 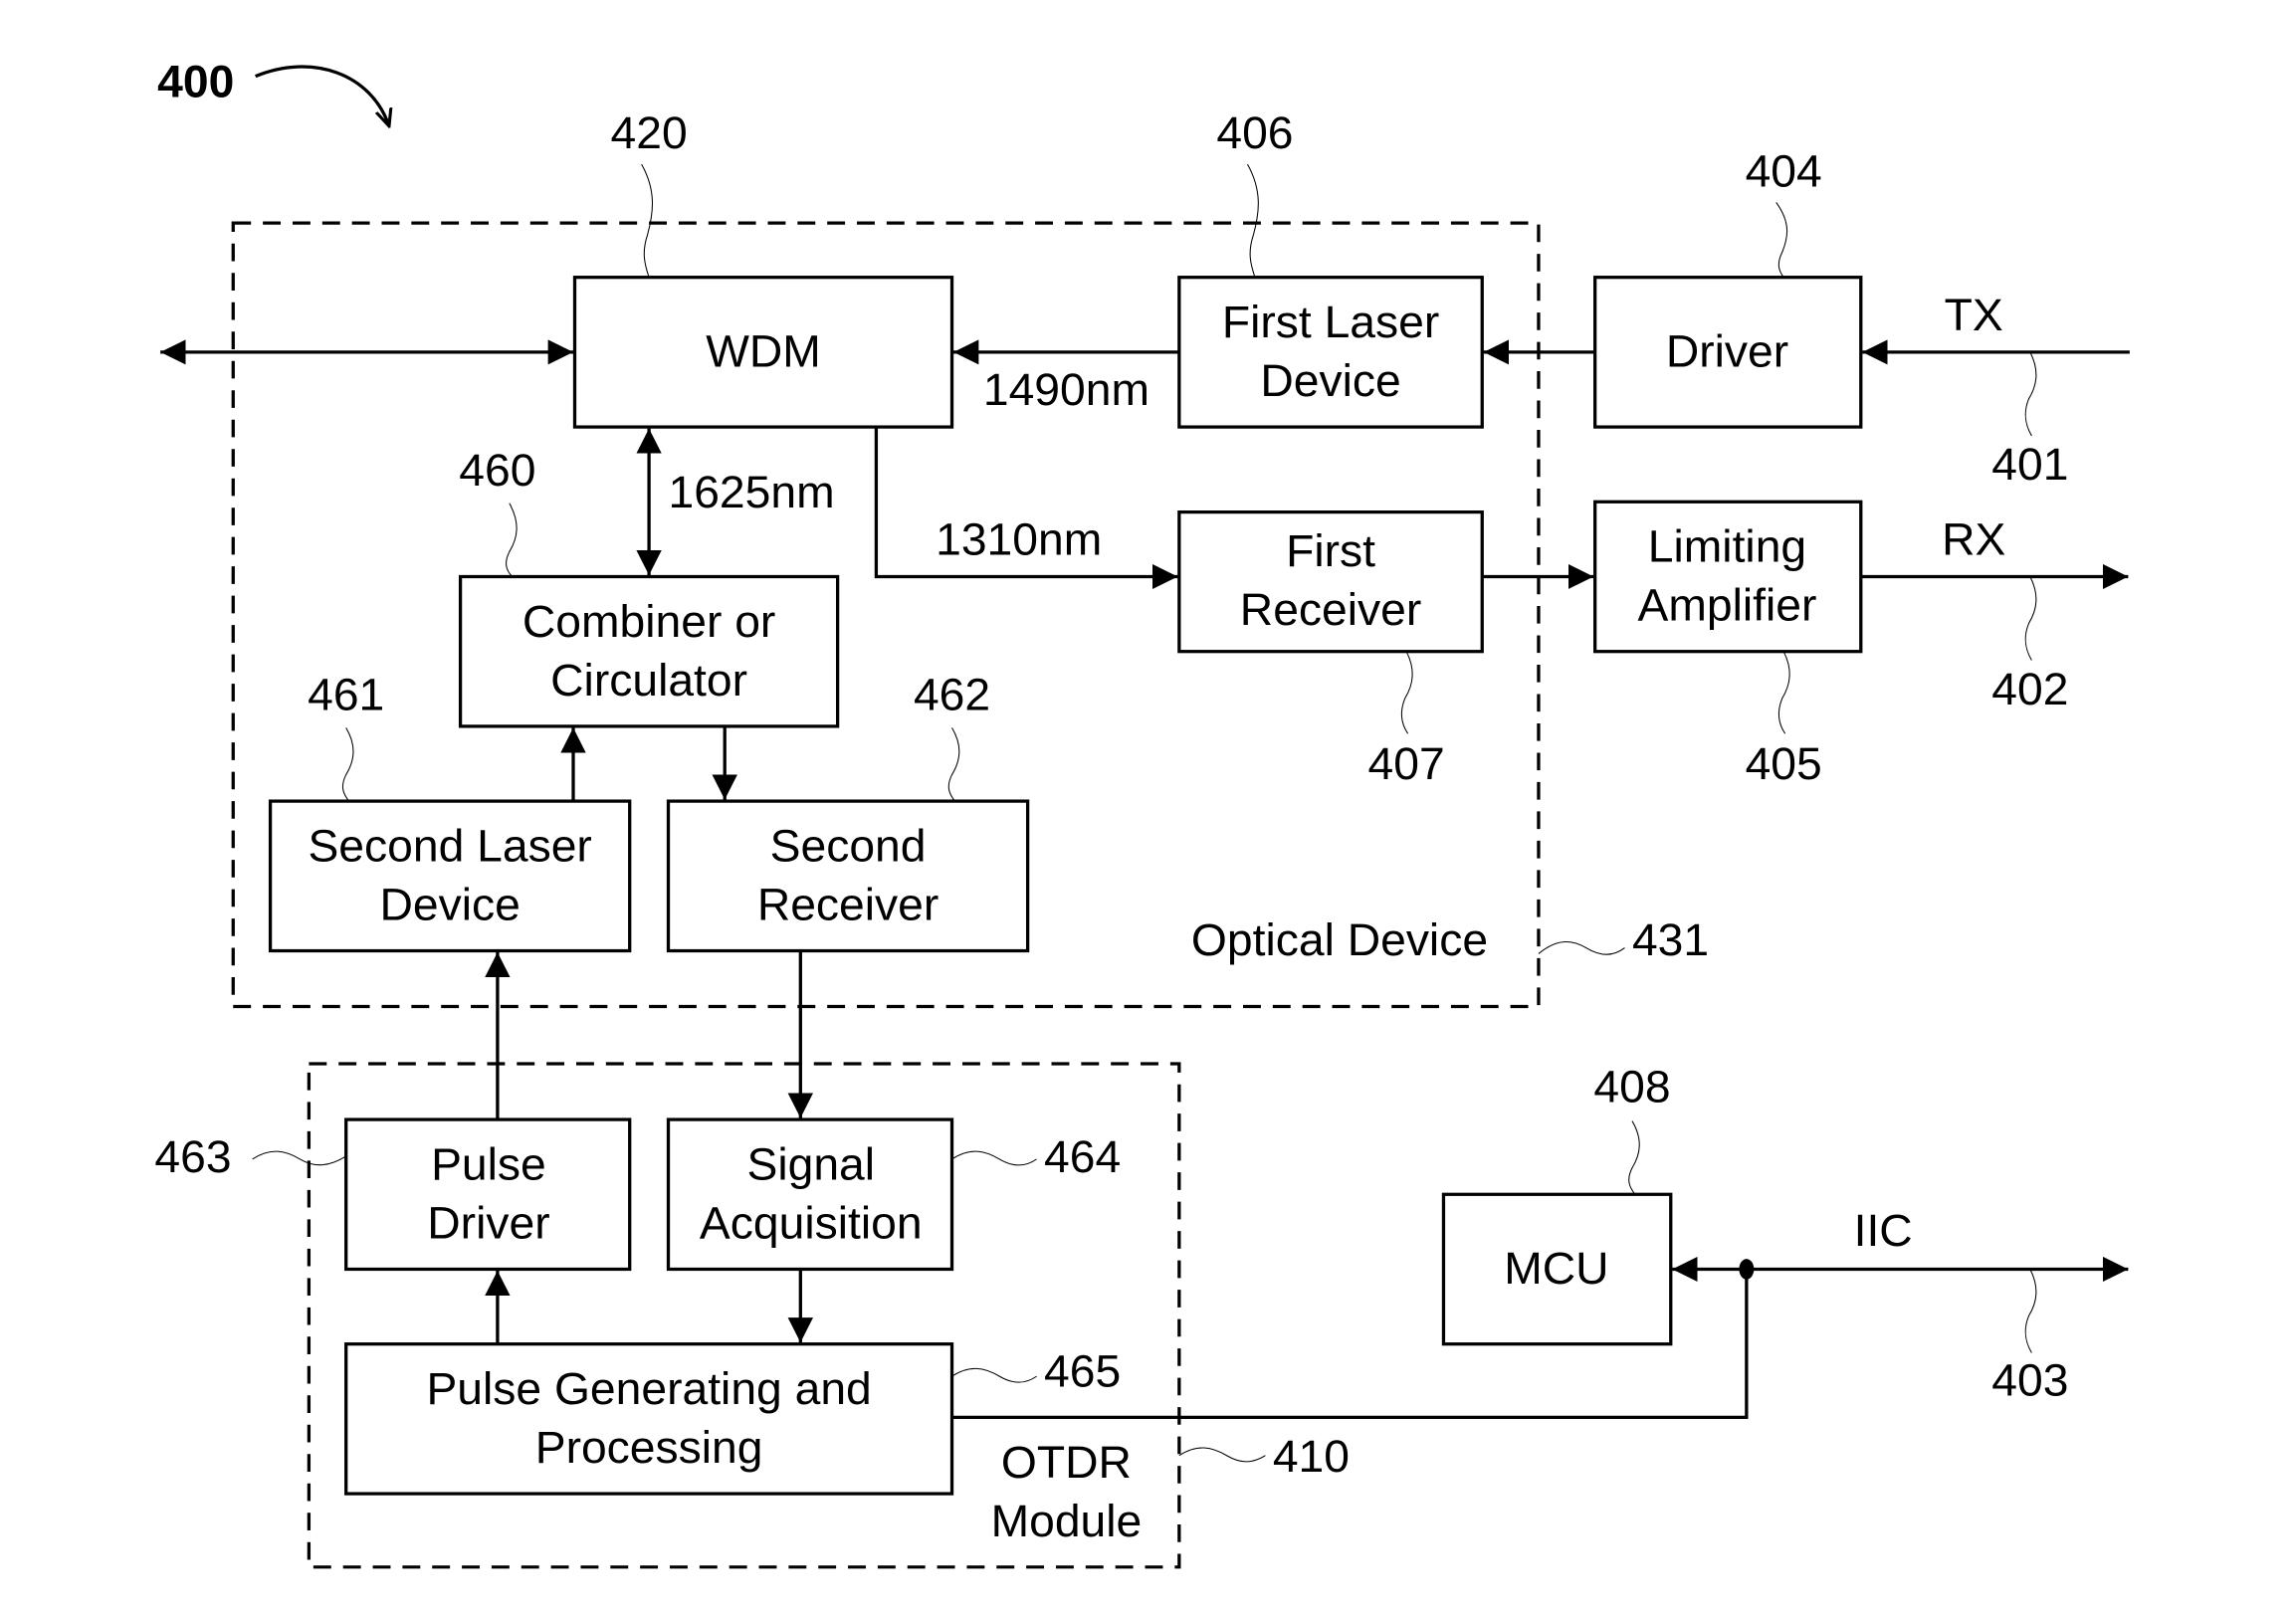 I want to click on ref-461: 461, so click(x=346, y=694).